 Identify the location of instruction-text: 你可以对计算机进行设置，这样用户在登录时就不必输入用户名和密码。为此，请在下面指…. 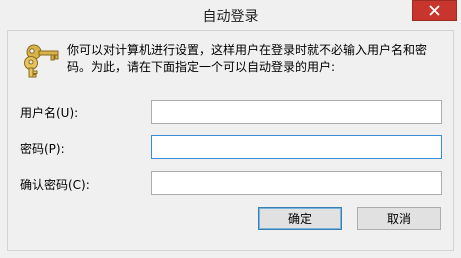
(247, 58).